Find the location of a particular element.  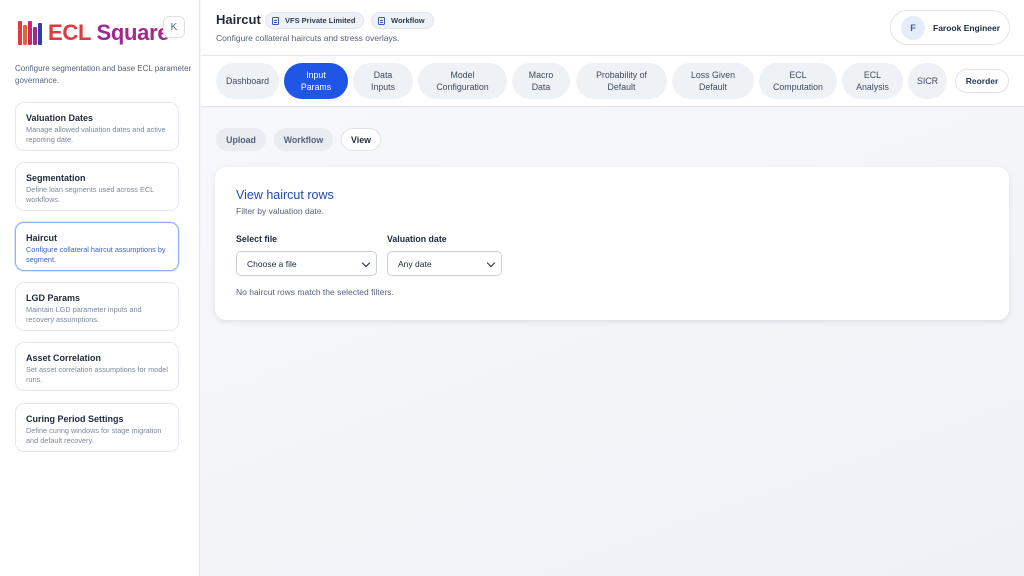

workflow-badge: Workflow is located at coordinates (402, 20).